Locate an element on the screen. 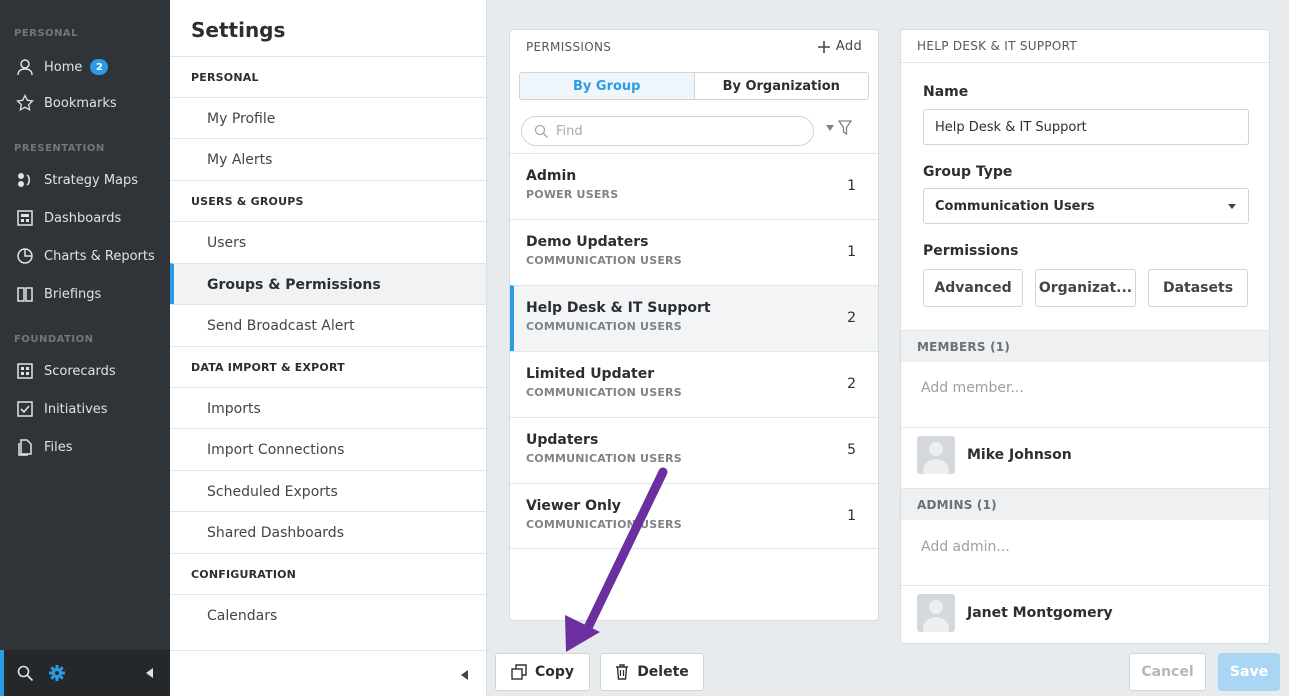  admins-section-header: ADMINS (1) is located at coordinates (1085, 504).